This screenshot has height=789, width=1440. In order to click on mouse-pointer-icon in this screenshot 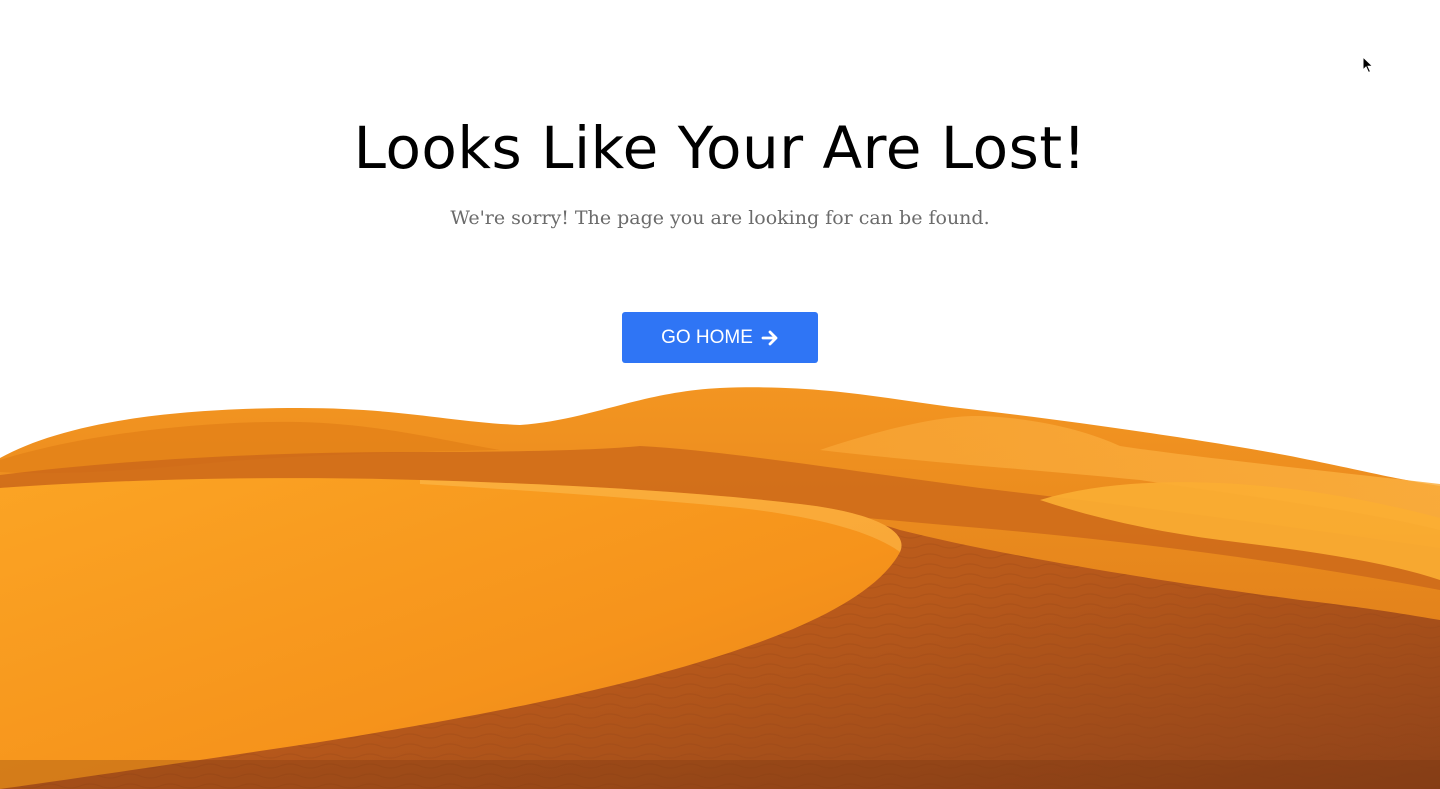, I will do `click(1368, 65)`.